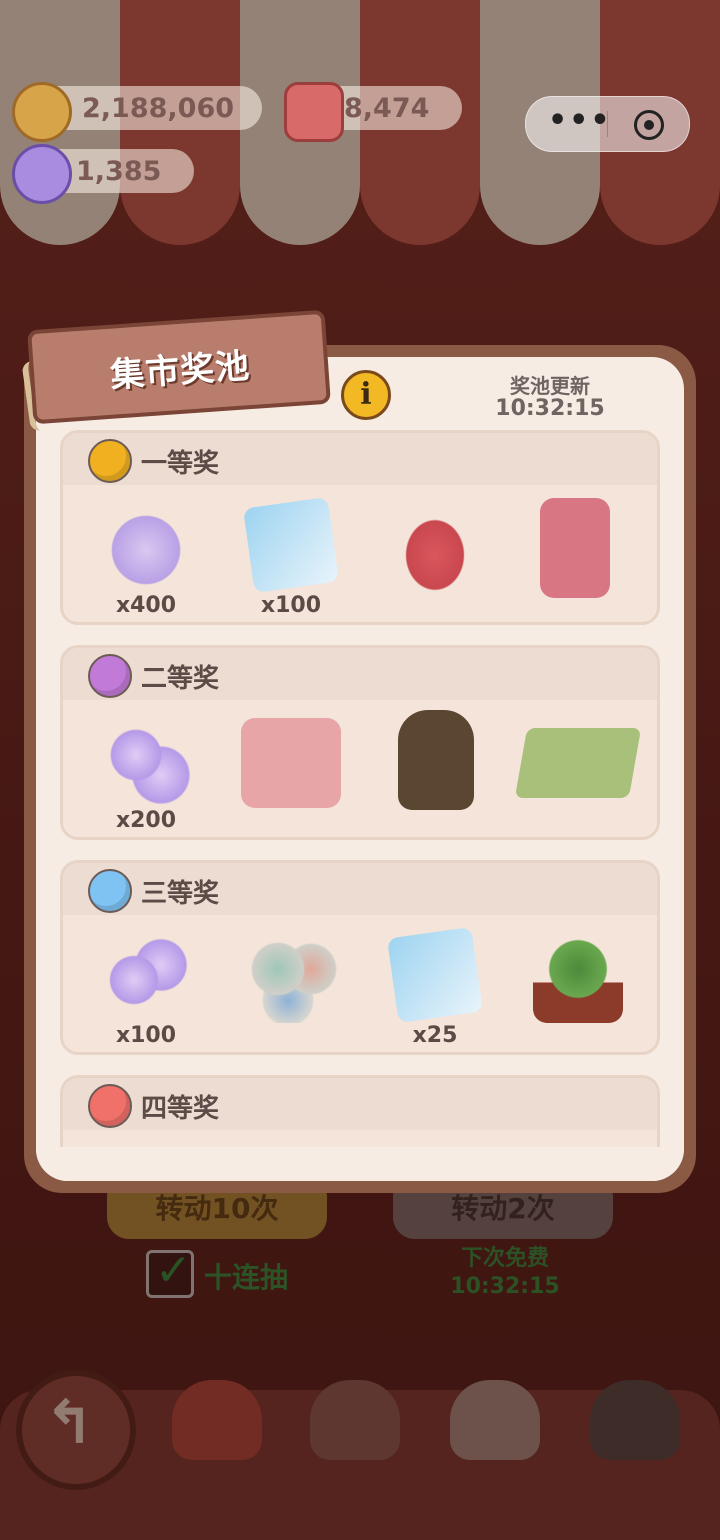 The image size is (720, 1540). What do you see at coordinates (146, 760) in the screenshot?
I see `candy-pile-icon` at bounding box center [146, 760].